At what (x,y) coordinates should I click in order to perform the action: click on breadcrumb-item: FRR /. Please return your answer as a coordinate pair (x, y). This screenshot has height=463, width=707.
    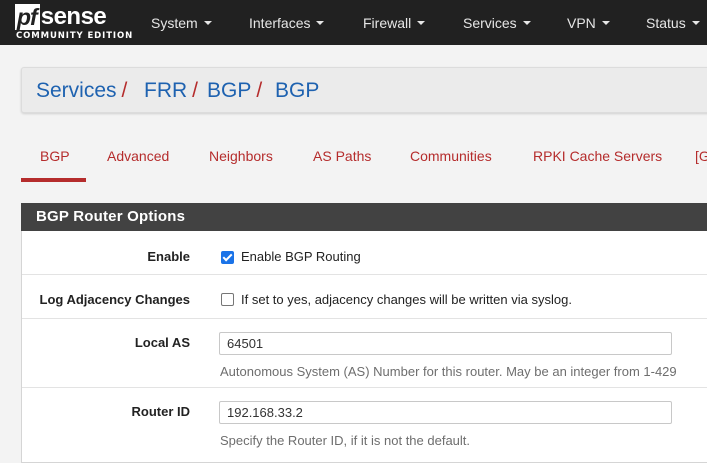
    Looking at the image, I should click on (171, 91).